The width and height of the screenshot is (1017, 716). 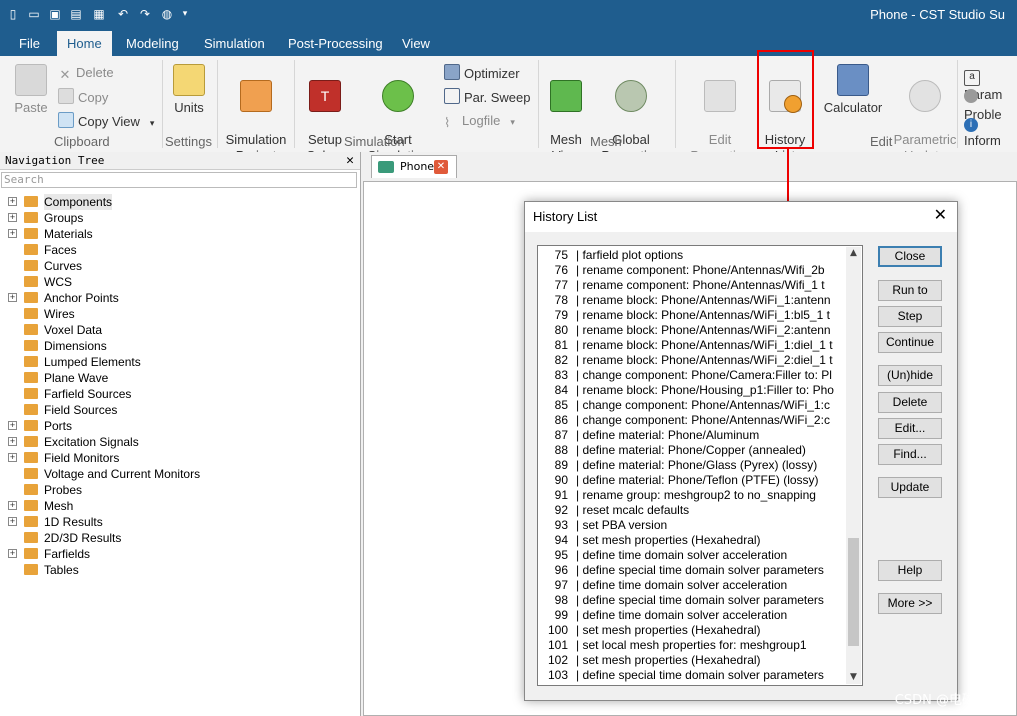 I want to click on history-row-text: | set mesh properties (Hexahedral), so click(x=668, y=630).